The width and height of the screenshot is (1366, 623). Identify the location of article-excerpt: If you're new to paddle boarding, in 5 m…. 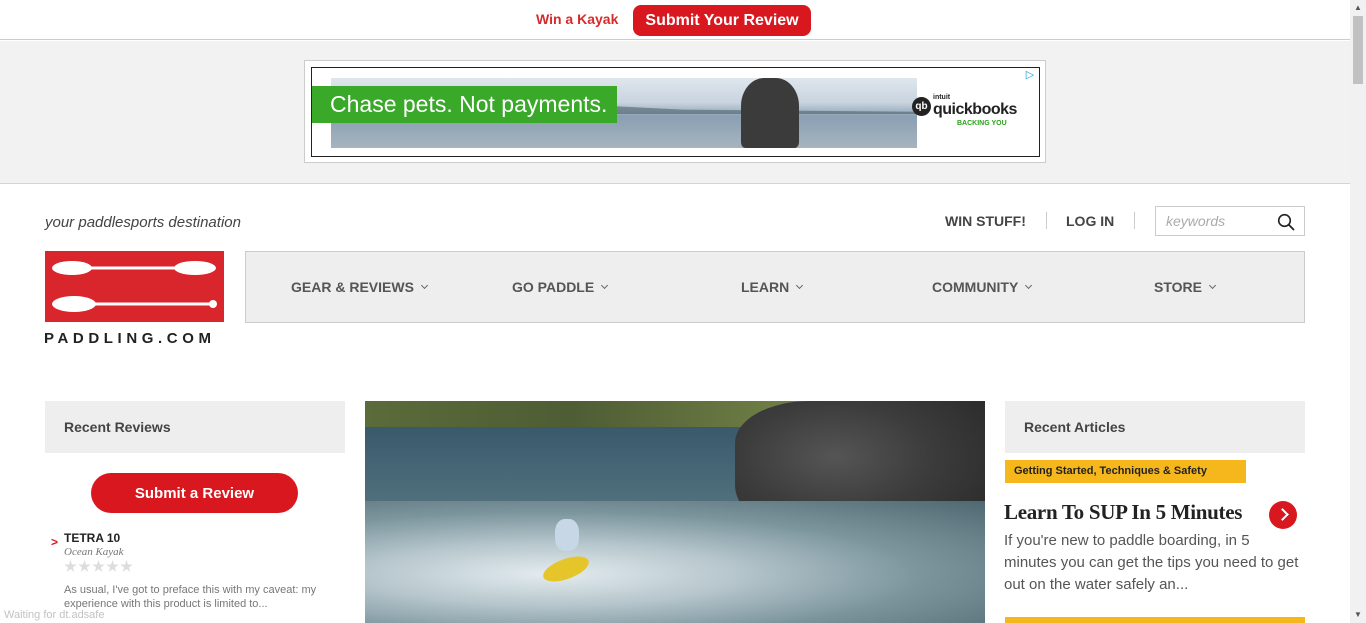
(1151, 562).